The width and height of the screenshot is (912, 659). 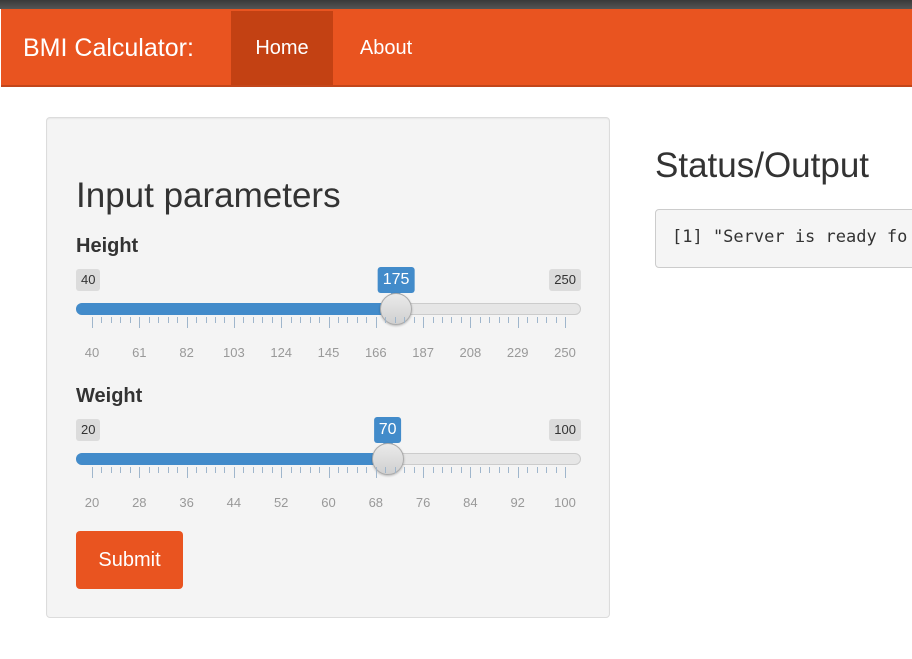 I want to click on weight-value-label: 70, so click(x=387, y=432).